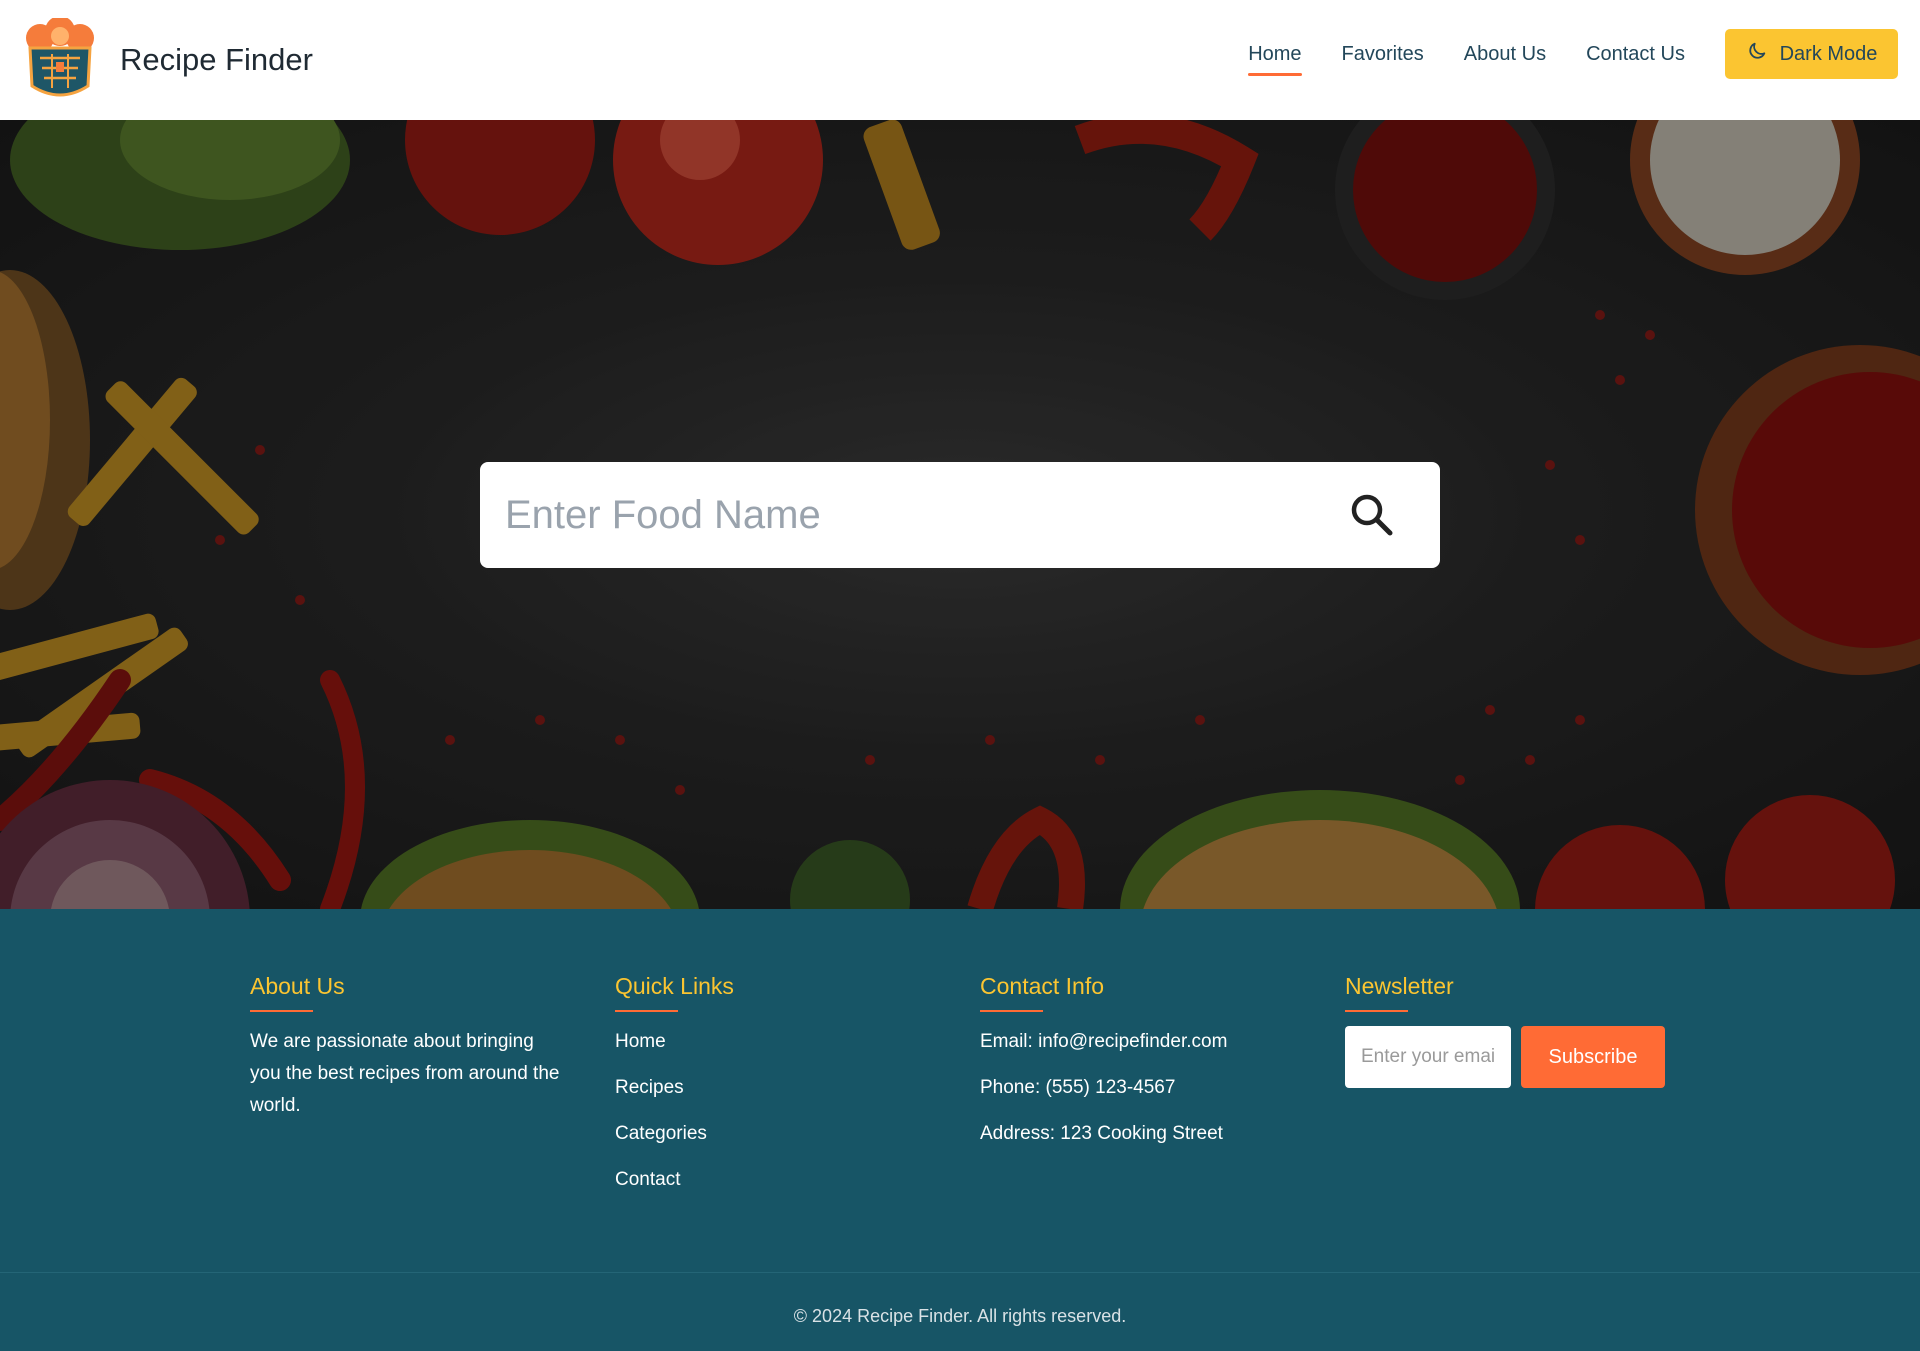  What do you see at coordinates (775, 1042) in the screenshot?
I see `footer-link-home: Home` at bounding box center [775, 1042].